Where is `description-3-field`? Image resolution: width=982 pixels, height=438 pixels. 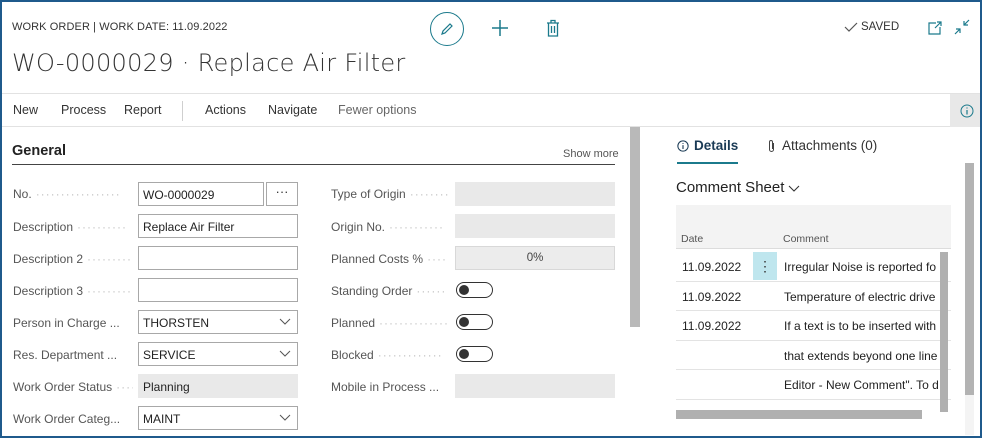
description-3-field is located at coordinates (218, 290).